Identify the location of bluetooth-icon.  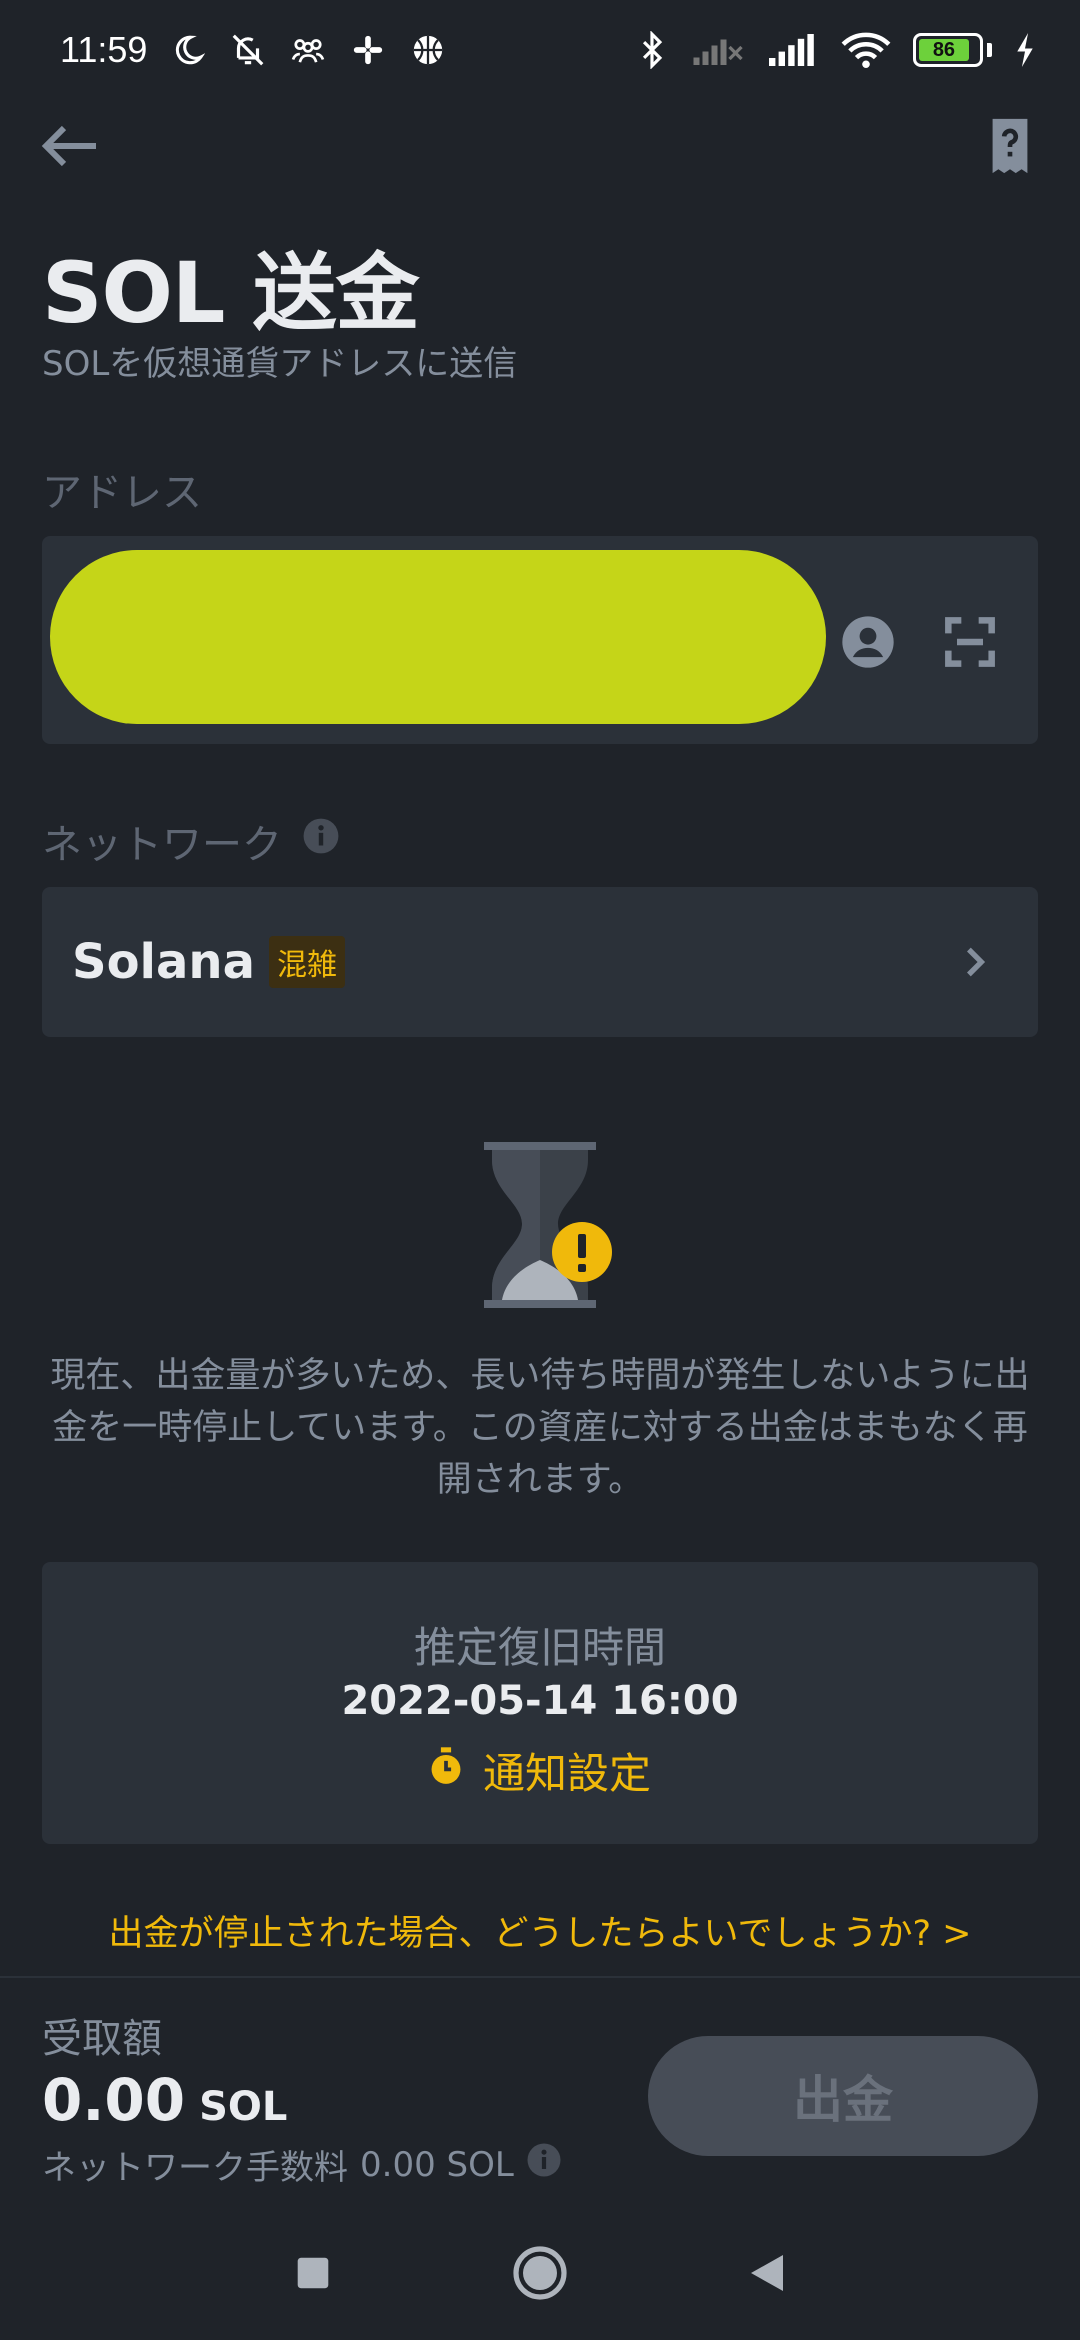
(652, 50).